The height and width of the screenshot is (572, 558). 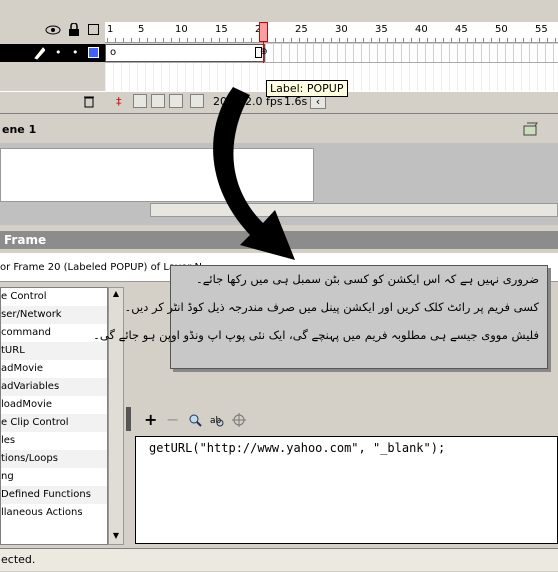 What do you see at coordinates (341, 29) in the screenshot?
I see `ruler-number: 30` at bounding box center [341, 29].